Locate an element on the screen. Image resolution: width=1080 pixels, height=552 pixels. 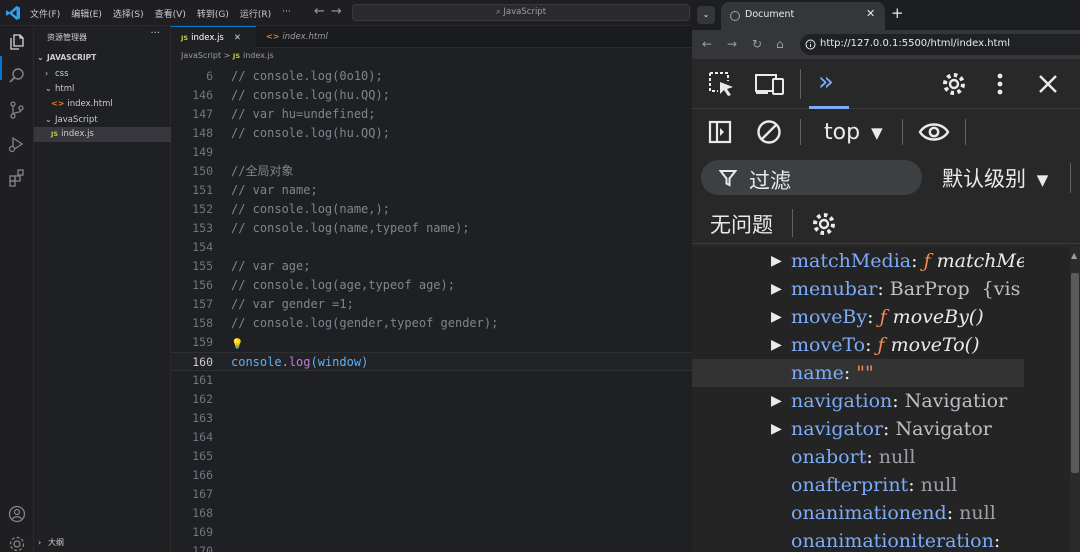
browser-tab-document: Document ✕ is located at coordinates (803, 16).